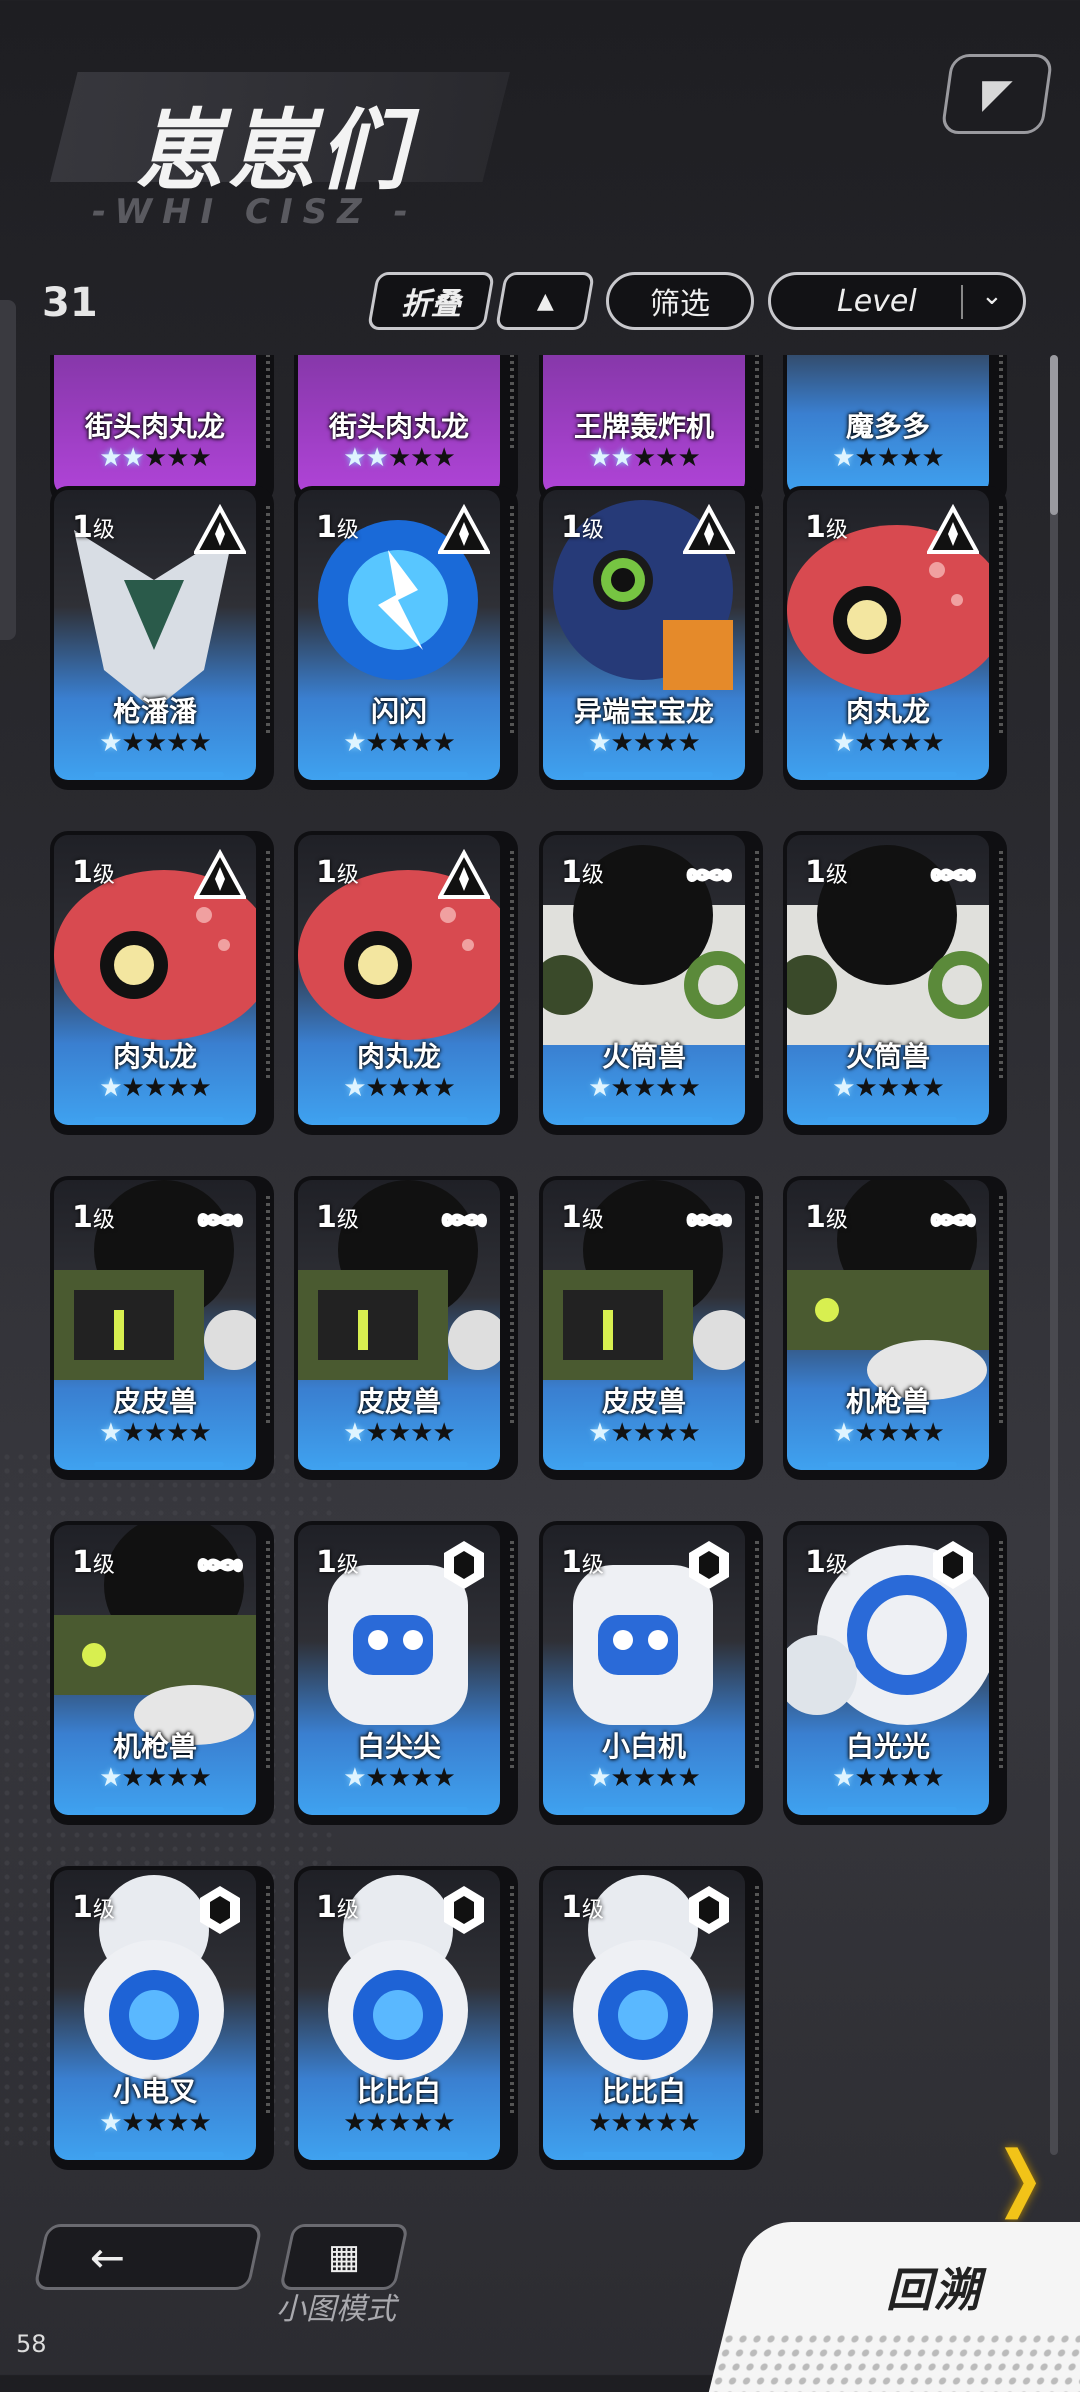 The width and height of the screenshot is (1080, 2392). Describe the element at coordinates (651, 1673) in the screenshot. I see `creature-card: 1级 小白机 ★★★★★` at that location.